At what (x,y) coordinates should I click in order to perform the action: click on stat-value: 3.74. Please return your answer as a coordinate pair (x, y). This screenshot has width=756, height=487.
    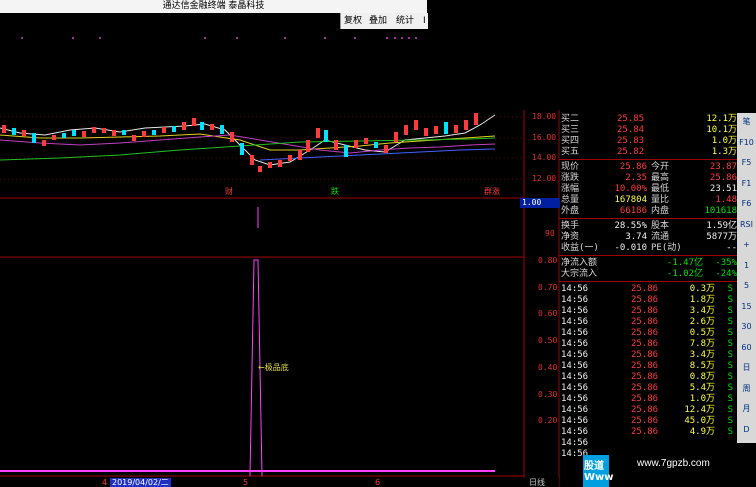
    Looking at the image, I should click on (636, 237).